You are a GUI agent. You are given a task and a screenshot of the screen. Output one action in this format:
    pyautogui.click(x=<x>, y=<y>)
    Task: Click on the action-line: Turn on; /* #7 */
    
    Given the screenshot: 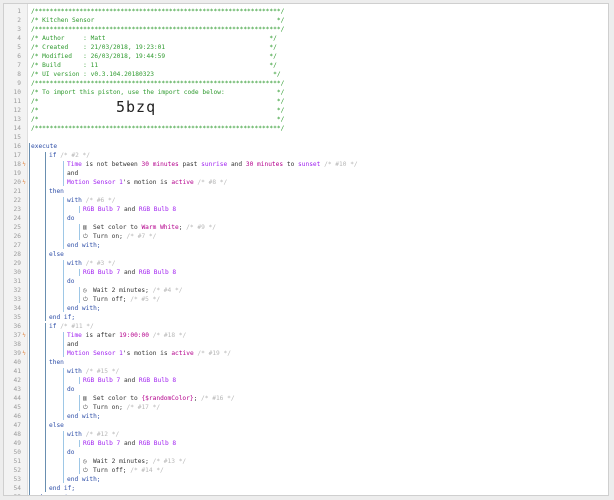 What is the action you would take?
    pyautogui.click(x=124, y=236)
    